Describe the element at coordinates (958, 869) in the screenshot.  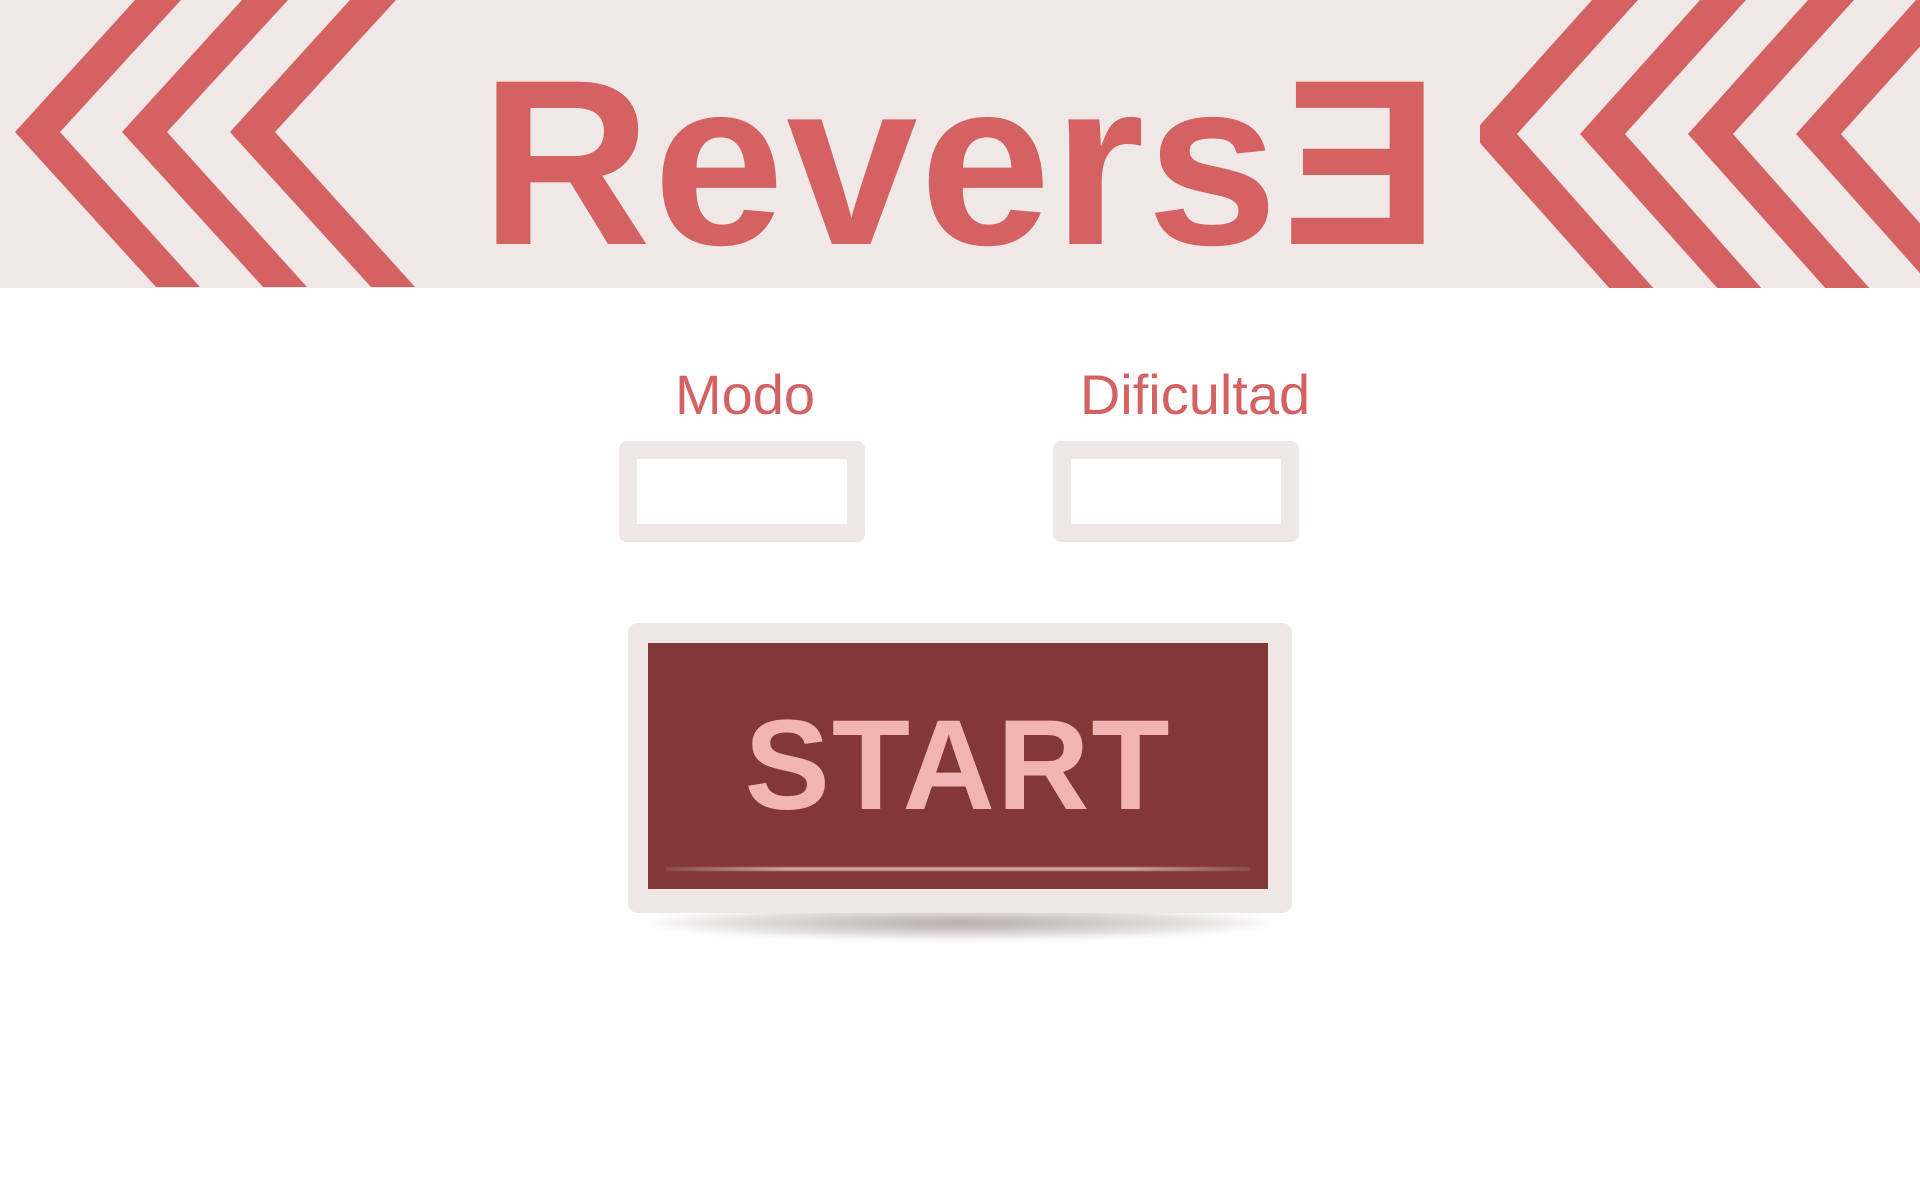
I see `start-button-highlight` at that location.